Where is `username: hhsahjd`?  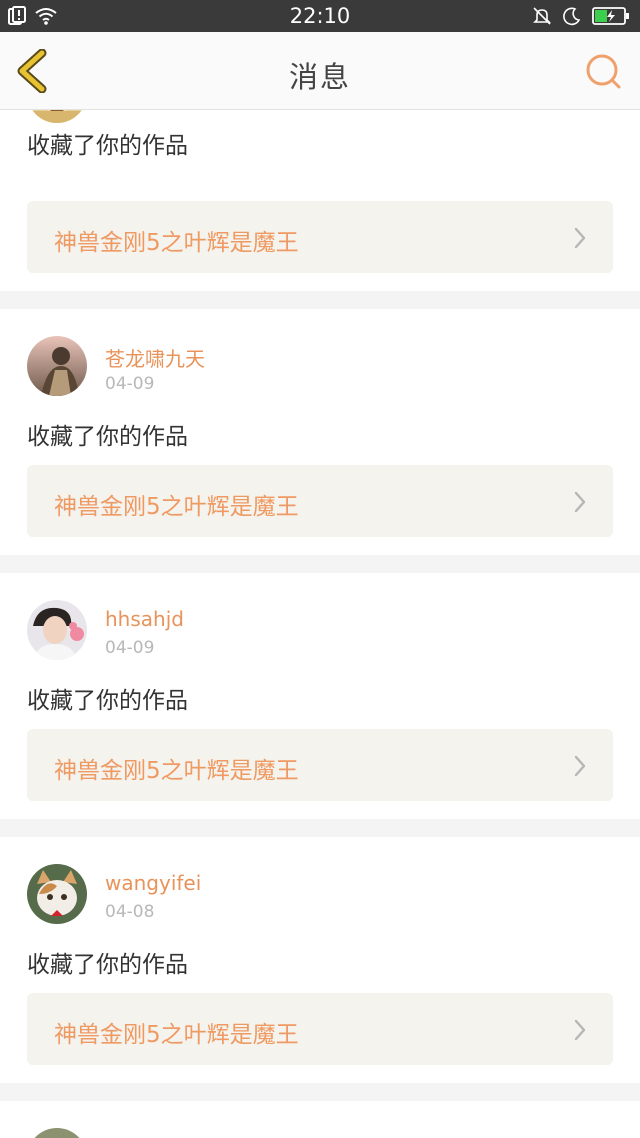 username: hhsahjd is located at coordinates (144, 619).